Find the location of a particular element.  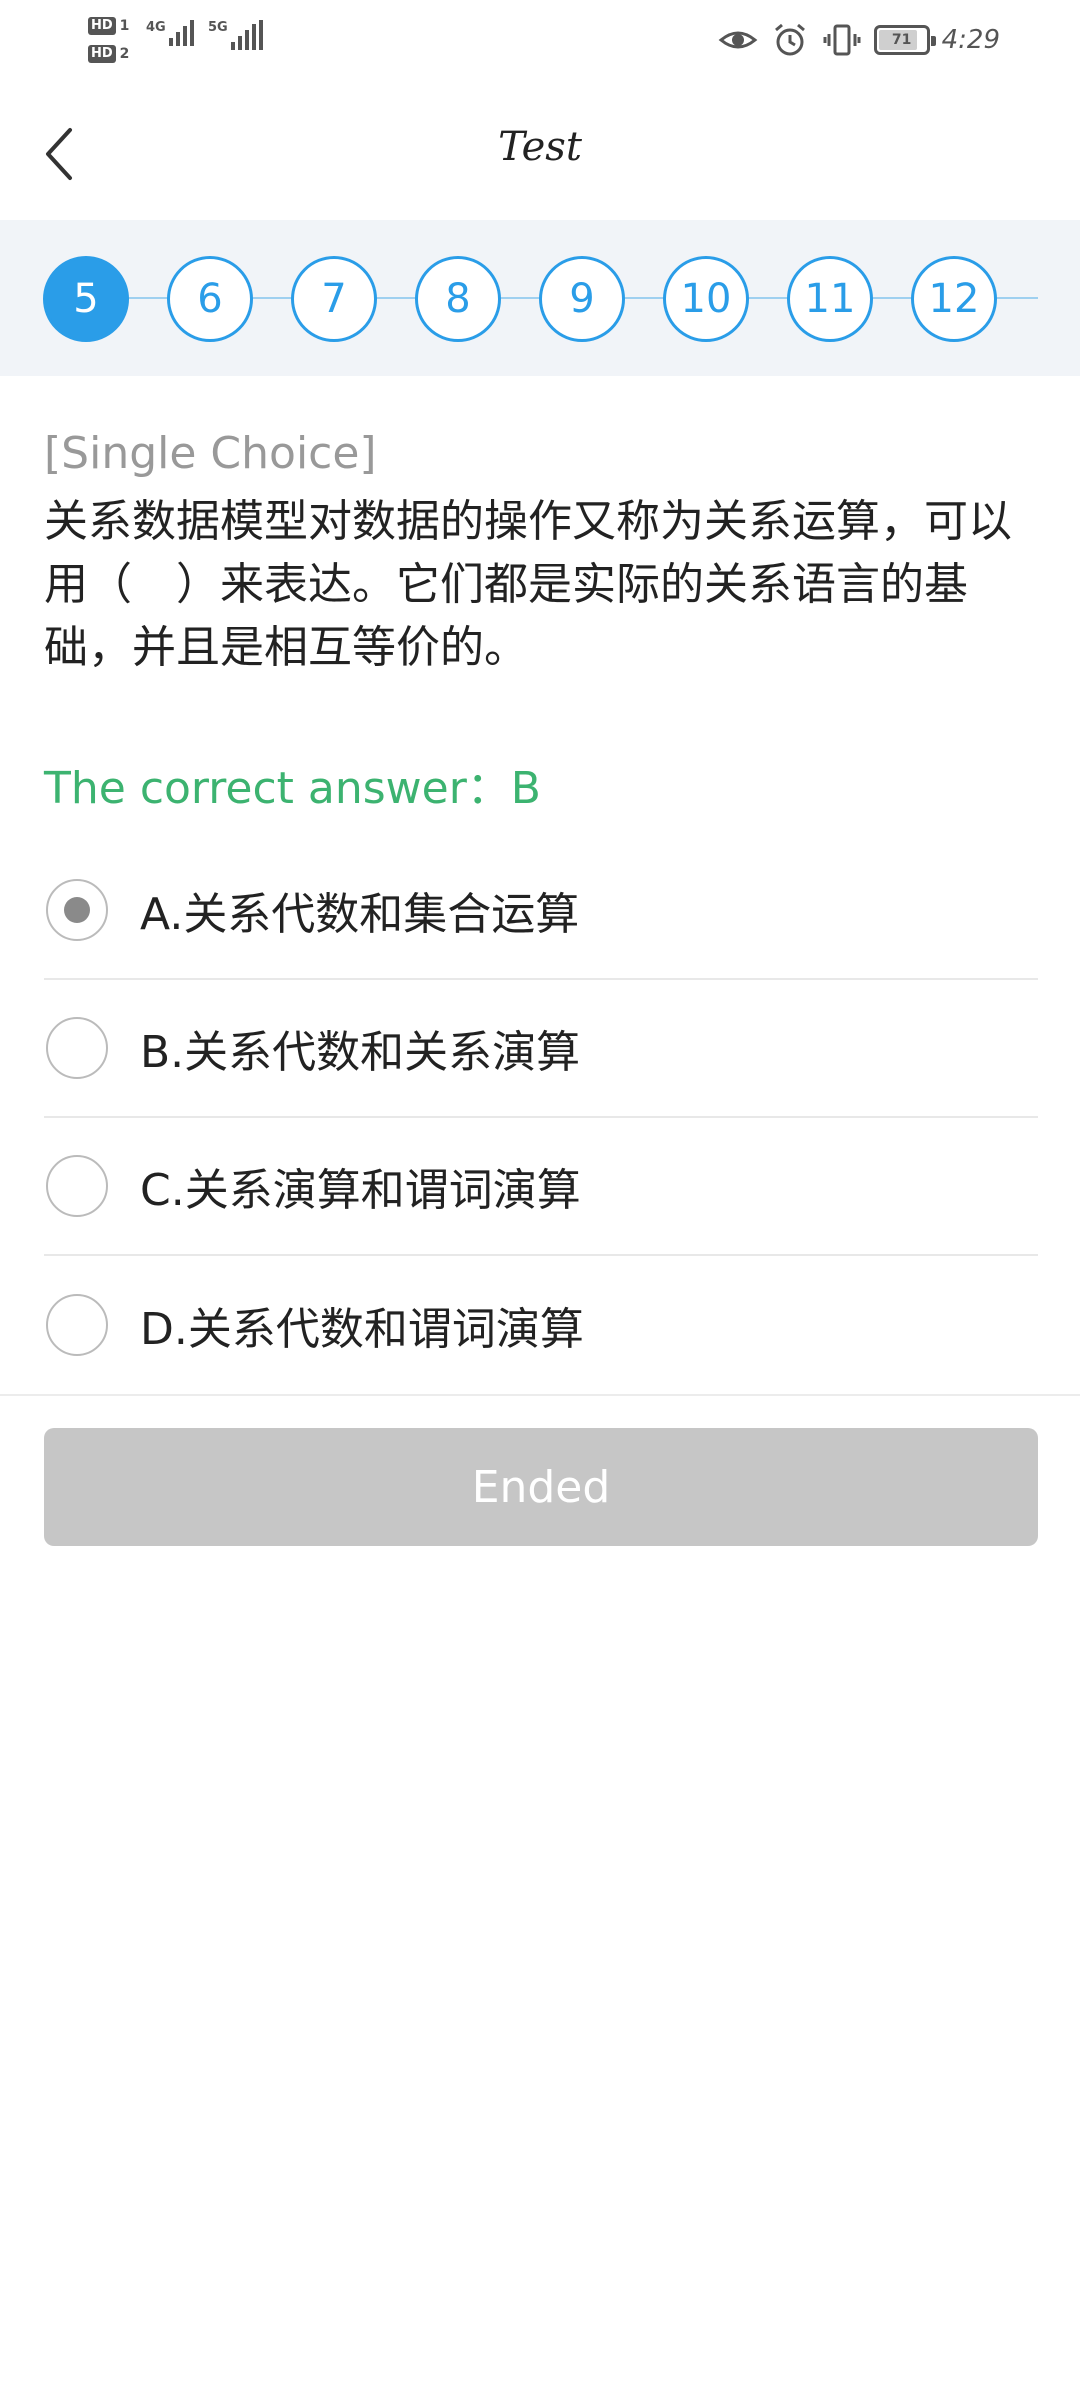

sim-number-1: 1 is located at coordinates (124, 26).